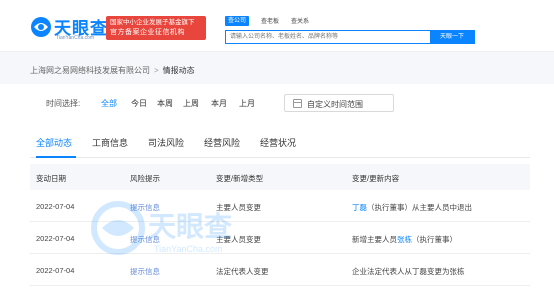 The width and height of the screenshot is (554, 295). I want to click on tab-judicial-risk: 司法风险, so click(166, 142).